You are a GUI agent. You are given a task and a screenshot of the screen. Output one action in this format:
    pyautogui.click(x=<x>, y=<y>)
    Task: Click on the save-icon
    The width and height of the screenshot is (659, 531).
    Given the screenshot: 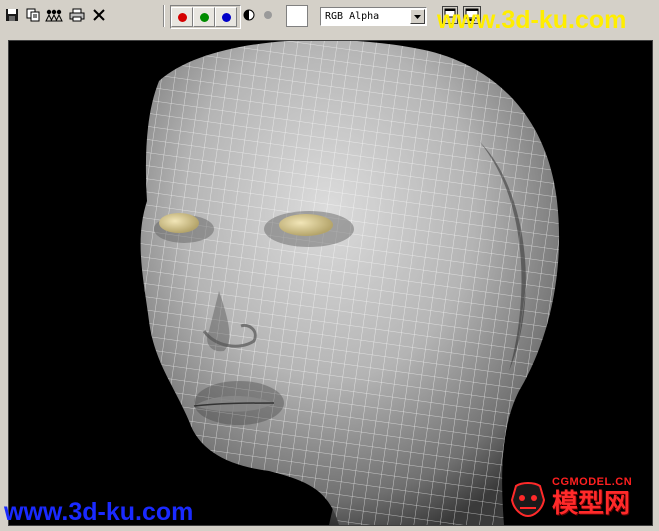 What is the action you would take?
    pyautogui.click(x=12, y=15)
    